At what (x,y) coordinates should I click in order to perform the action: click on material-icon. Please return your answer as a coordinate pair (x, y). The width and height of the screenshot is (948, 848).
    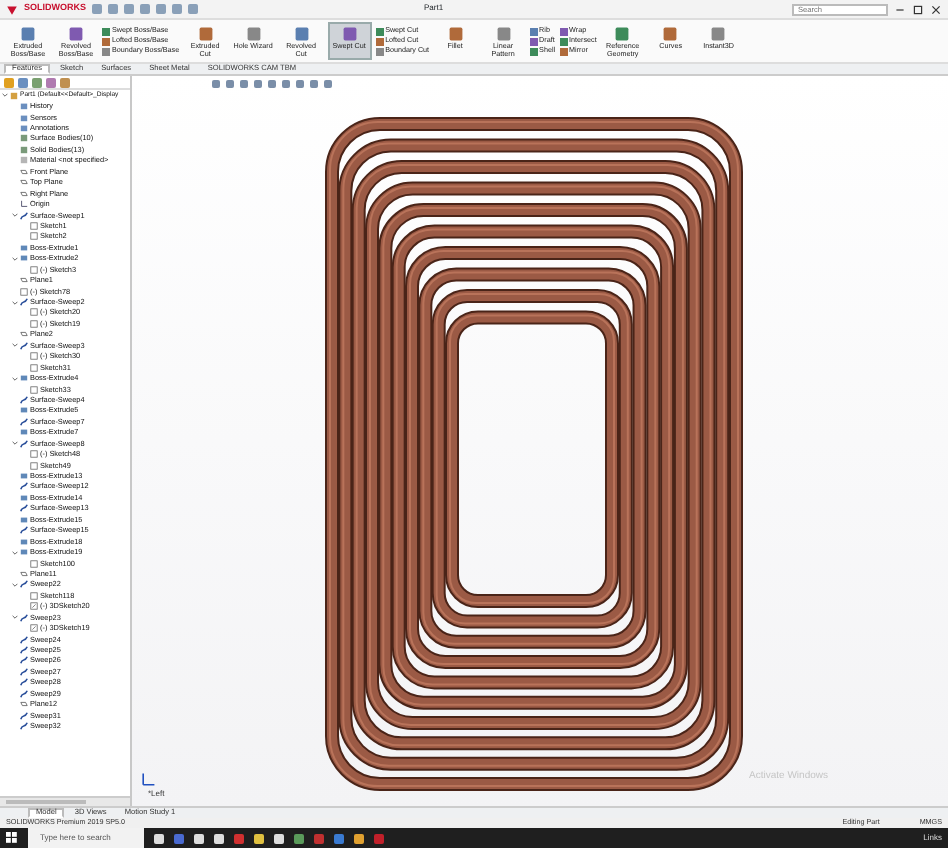
    Looking at the image, I should click on (24, 160).